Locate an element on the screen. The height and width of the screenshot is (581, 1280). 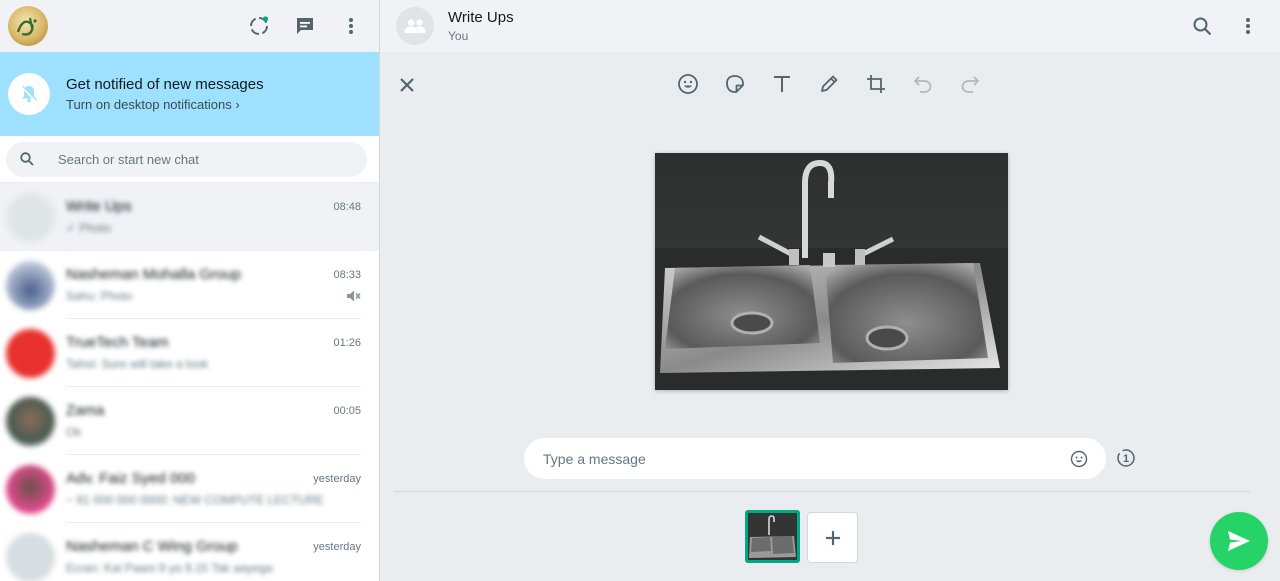
chat-list-item: Write Ups 08:48 ✓ Photo is located at coordinates (189, 217).